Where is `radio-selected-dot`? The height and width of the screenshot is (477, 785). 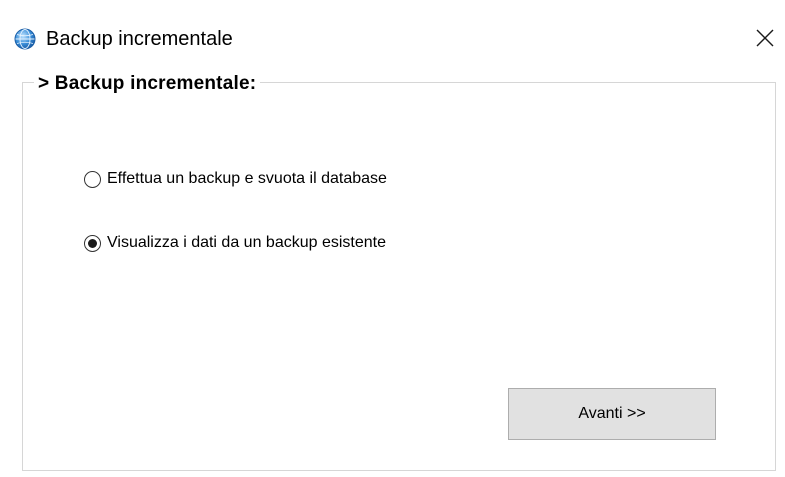 radio-selected-dot is located at coordinates (92, 243).